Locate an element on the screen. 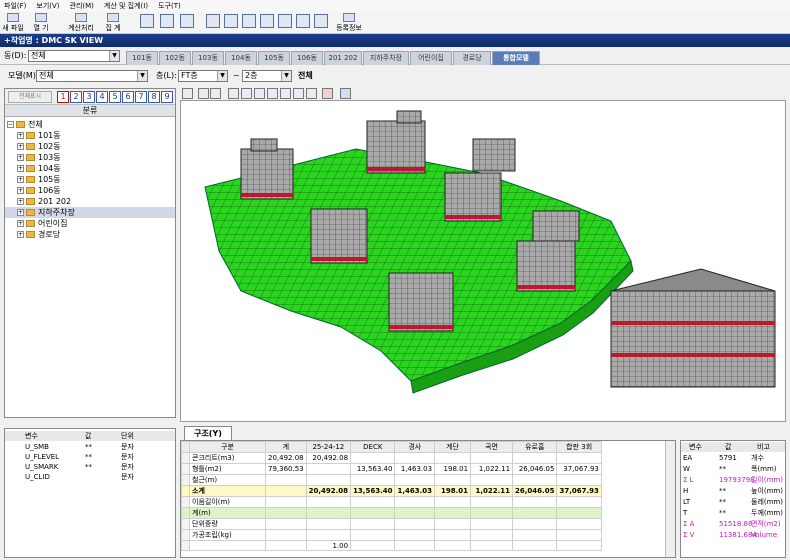 The width and height of the screenshot is (790, 560). tree-item: +201 202 is located at coordinates (90, 201).